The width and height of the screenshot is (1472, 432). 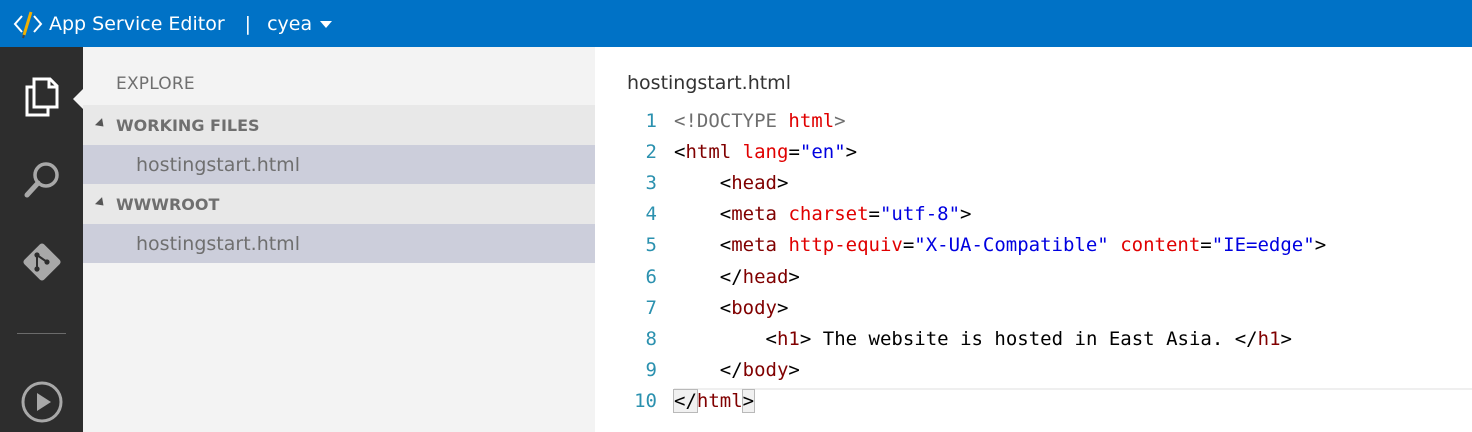 What do you see at coordinates (339, 204) in the screenshot?
I see `section-wwwroot: WWWROOT` at bounding box center [339, 204].